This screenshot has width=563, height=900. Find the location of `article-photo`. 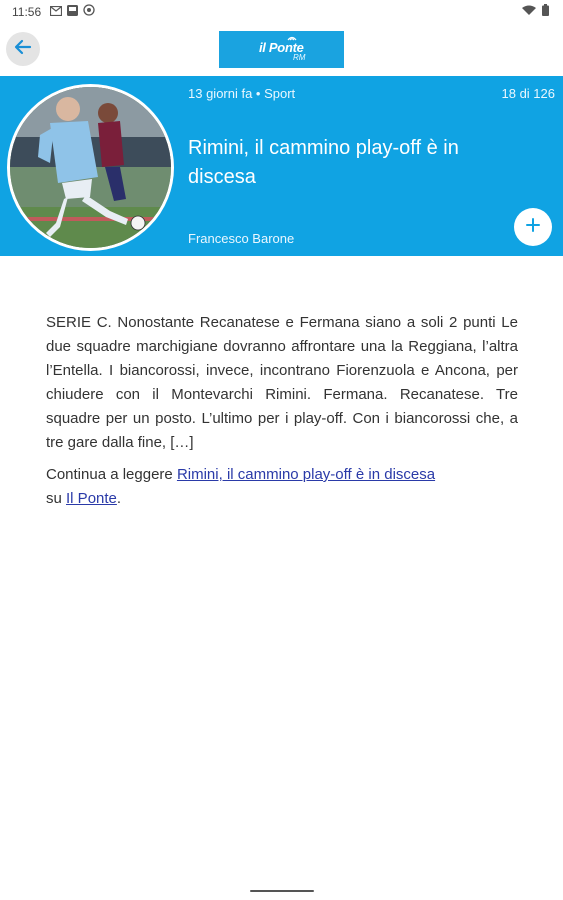

article-photo is located at coordinates (90, 167).